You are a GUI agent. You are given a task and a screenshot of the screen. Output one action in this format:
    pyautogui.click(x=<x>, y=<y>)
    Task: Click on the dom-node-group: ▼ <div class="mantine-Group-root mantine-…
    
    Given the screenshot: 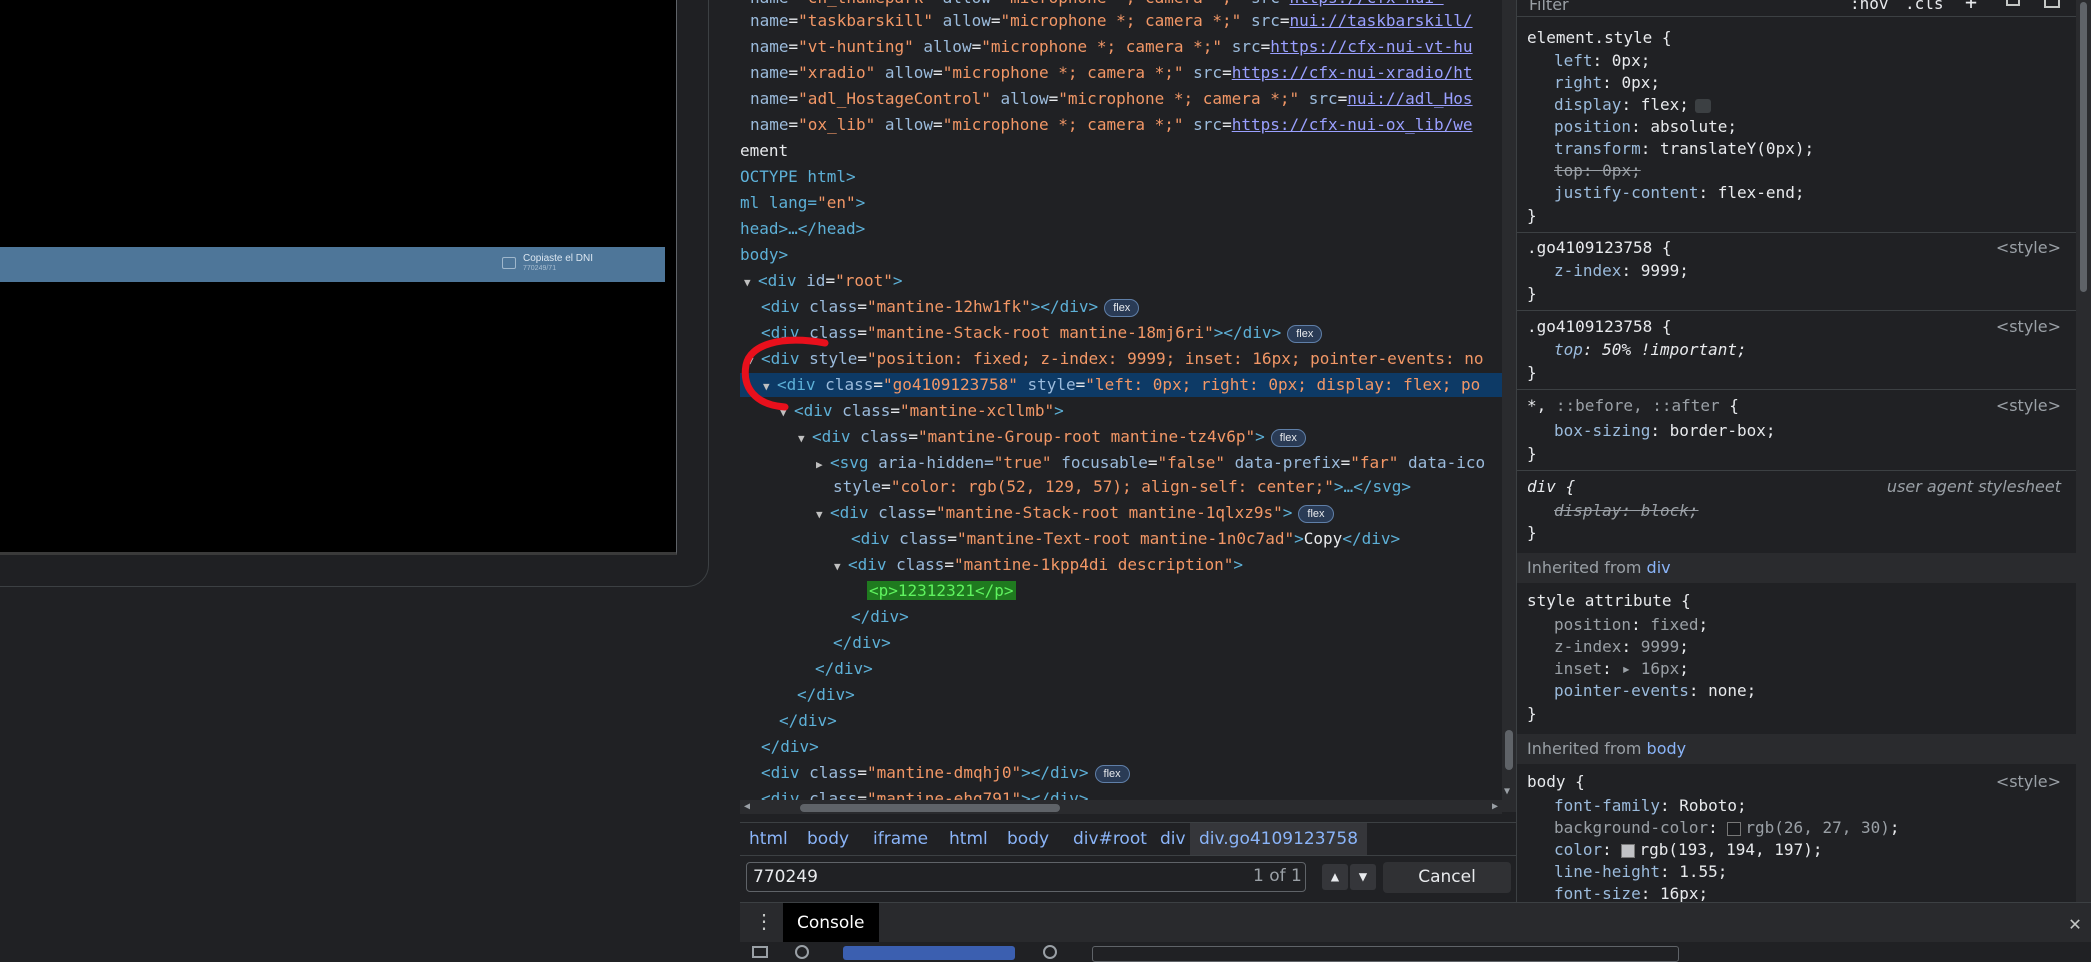 What is the action you would take?
    pyautogui.click(x=1052, y=437)
    